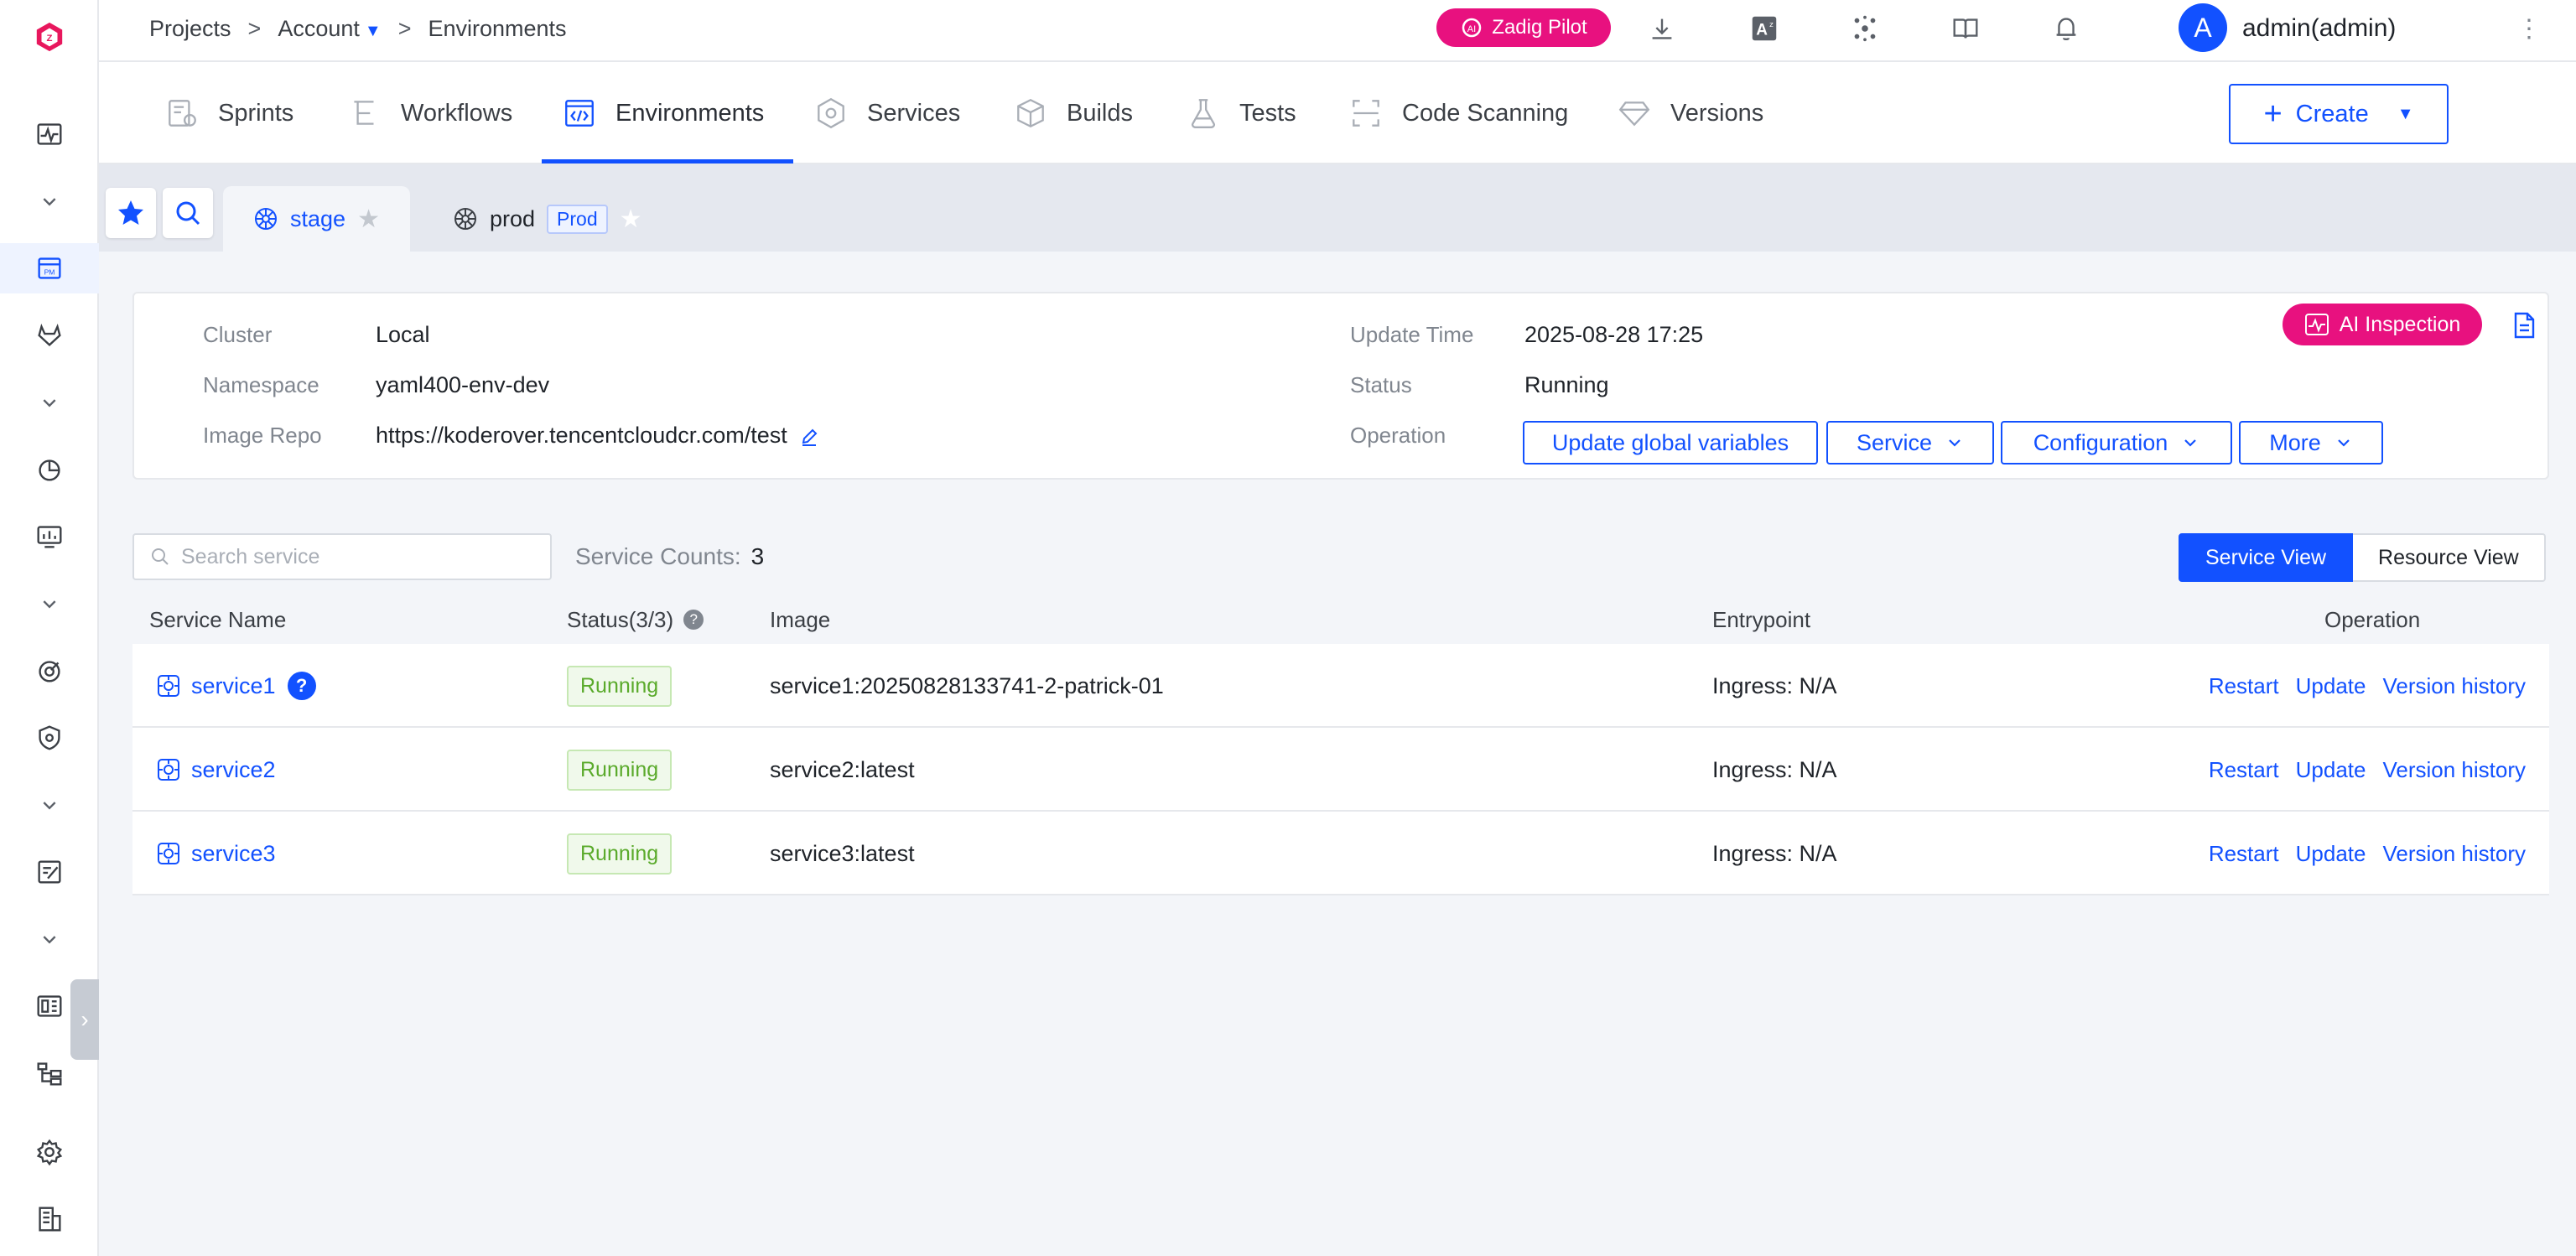 This screenshot has height=1256, width=2576. I want to click on tab-builds: Builds, so click(1073, 113).